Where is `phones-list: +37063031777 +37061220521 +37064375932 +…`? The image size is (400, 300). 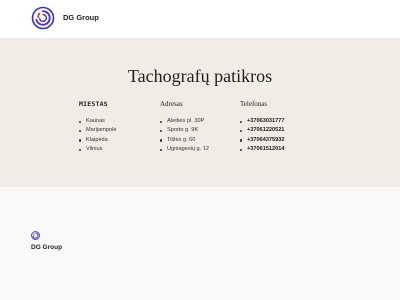 phones-list: +37063031777 +37061220521 +37064375932 +… is located at coordinates (262, 136).